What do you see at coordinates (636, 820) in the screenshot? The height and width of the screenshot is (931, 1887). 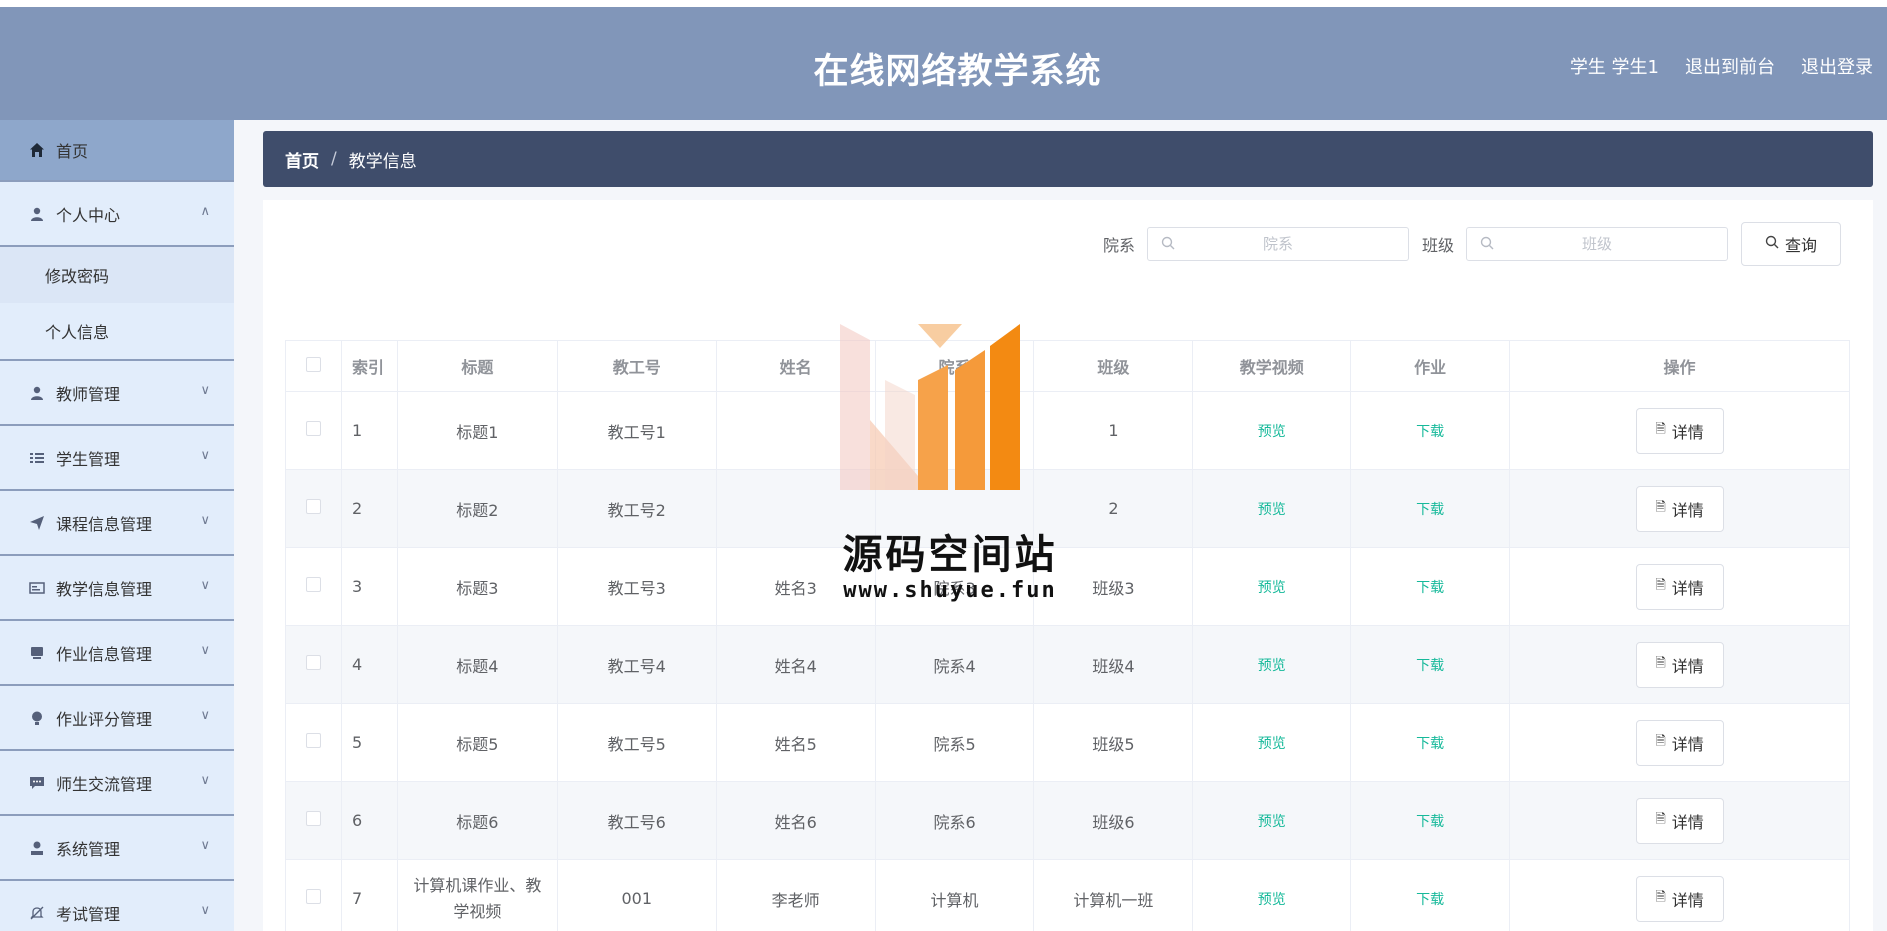 I see `cell-staff-no: 教工号6` at bounding box center [636, 820].